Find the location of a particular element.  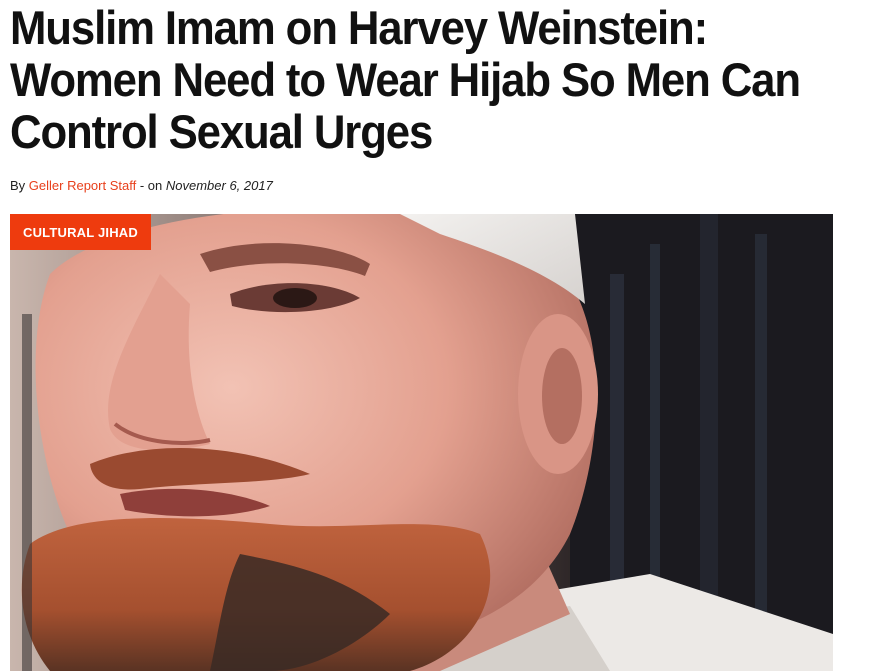

byline-date-wrap: - on November 6, 2017 is located at coordinates (206, 185).